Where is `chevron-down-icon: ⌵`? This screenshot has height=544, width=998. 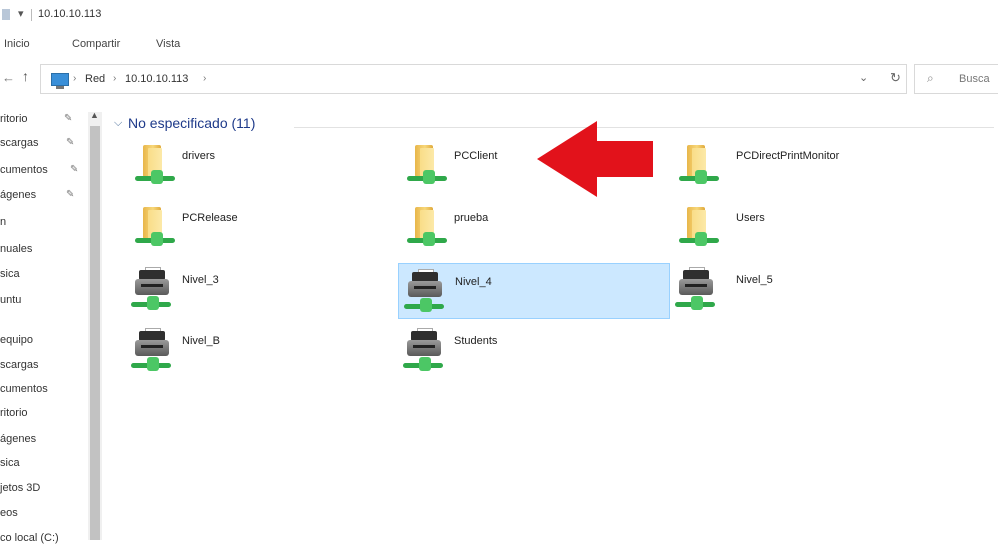
chevron-down-icon: ⌵ is located at coordinates (118, 123).